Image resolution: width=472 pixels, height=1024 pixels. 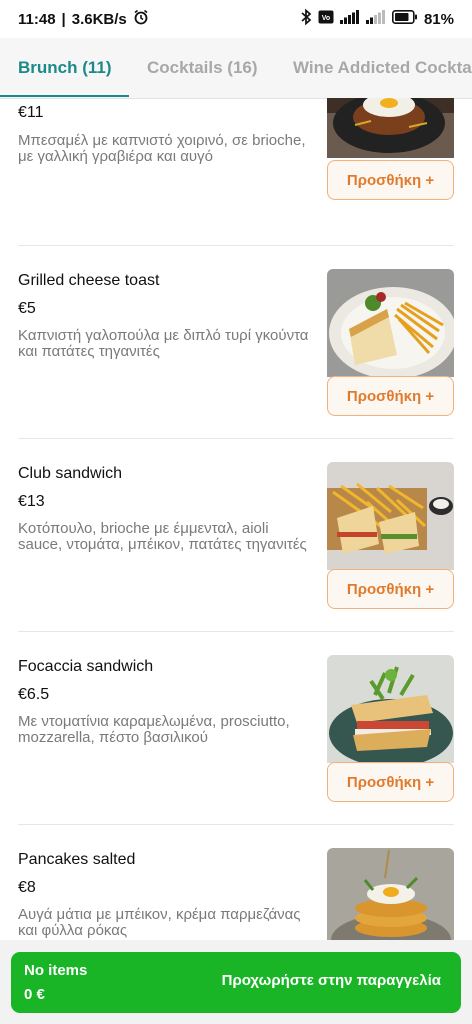 I want to click on item-name: Grilled cheese toast, so click(x=89, y=280).